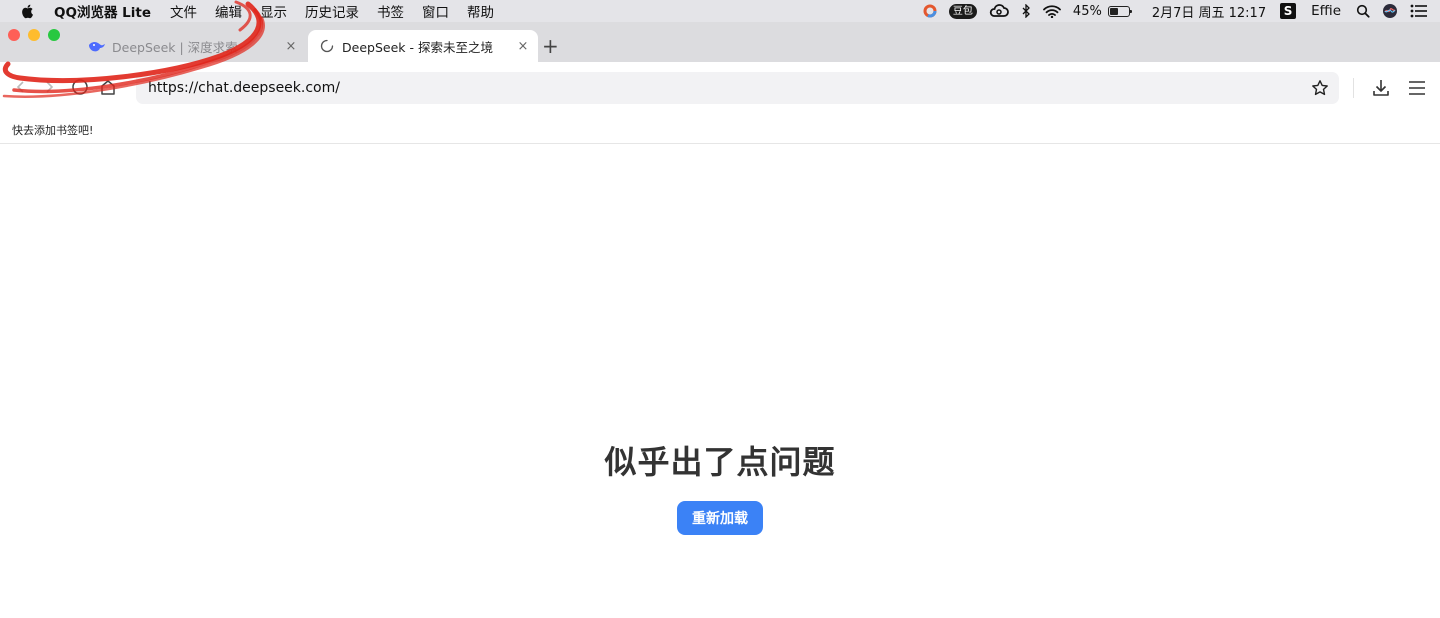 This screenshot has height=618, width=1440. I want to click on bluetooth-icon, so click(1026, 11).